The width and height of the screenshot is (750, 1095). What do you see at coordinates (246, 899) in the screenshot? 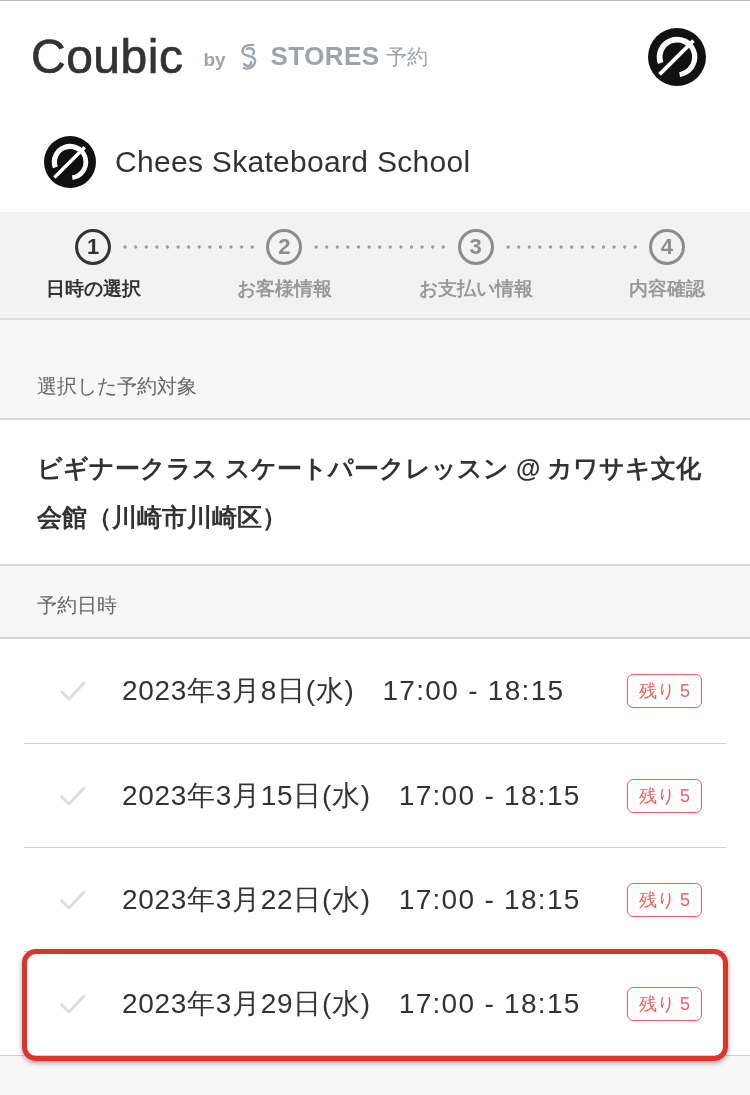
I see `slot-date: 2023年3月22日(水)` at bounding box center [246, 899].